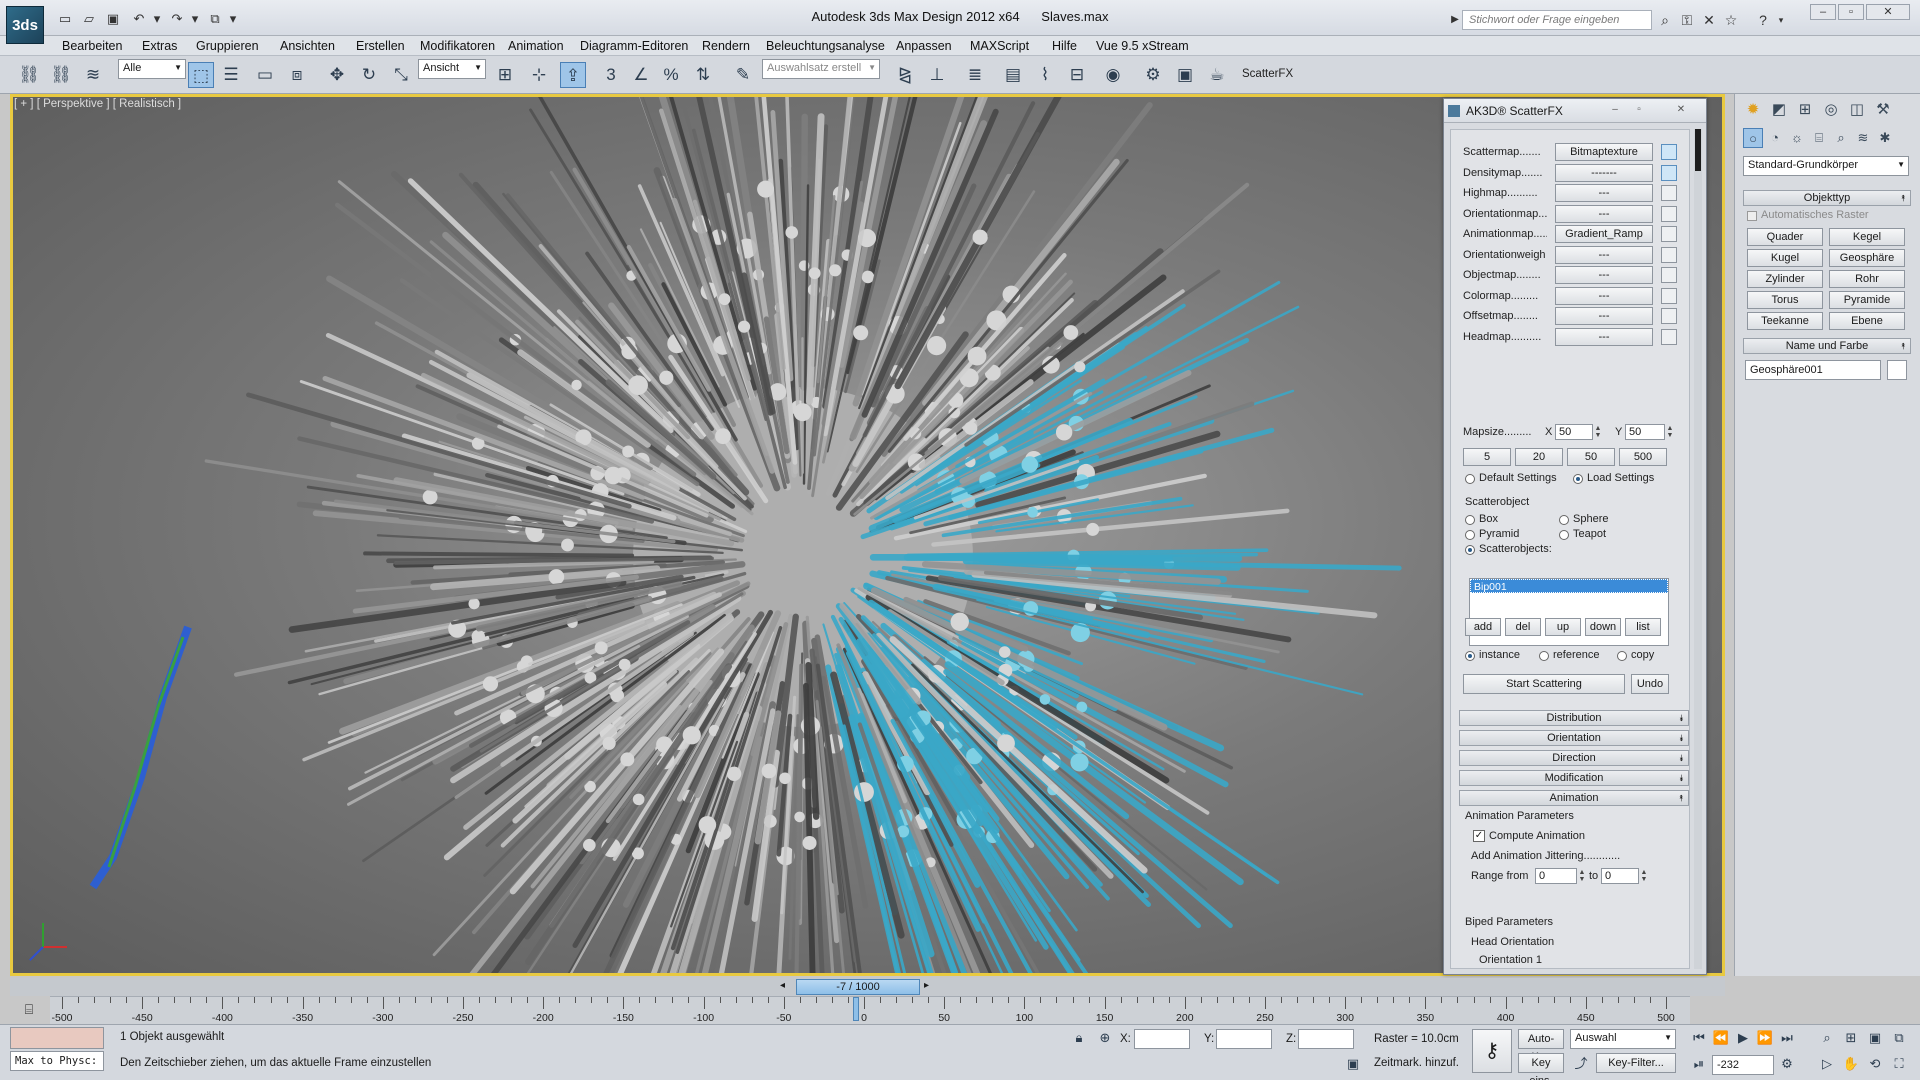  Describe the element at coordinates (1470, 520) in the screenshot. I see `obj-box-radio` at that location.